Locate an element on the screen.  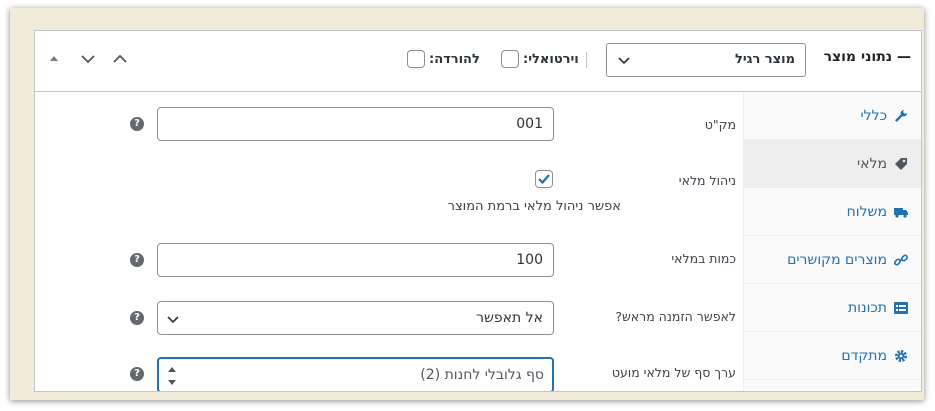
low-stock-input: סף גלובלי לחנות (2) is located at coordinates (355, 374).